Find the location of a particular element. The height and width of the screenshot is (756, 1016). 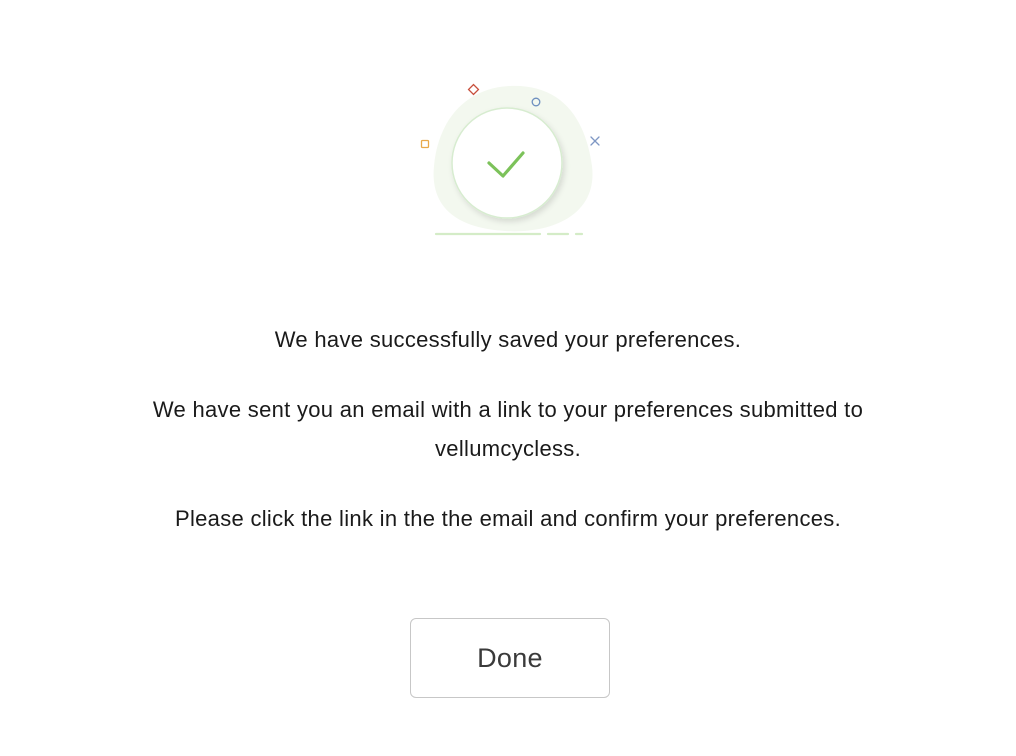

done-button: Done is located at coordinates (510, 658).